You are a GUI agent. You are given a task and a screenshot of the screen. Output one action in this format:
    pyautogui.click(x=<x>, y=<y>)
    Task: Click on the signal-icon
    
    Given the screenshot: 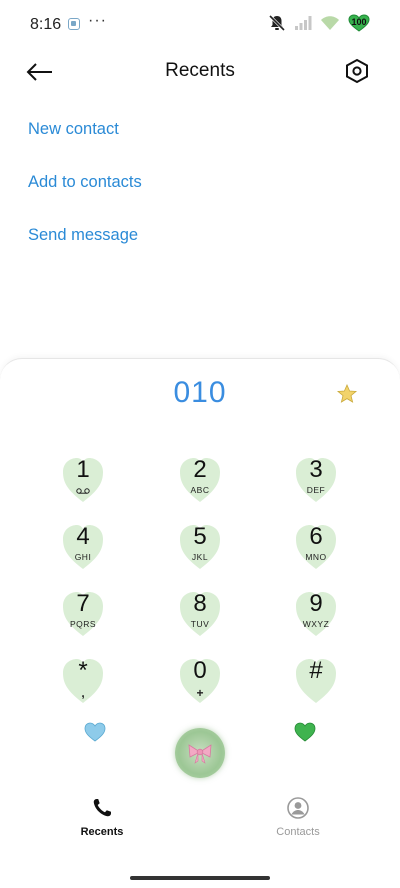 What is the action you would take?
    pyautogui.click(x=303, y=23)
    